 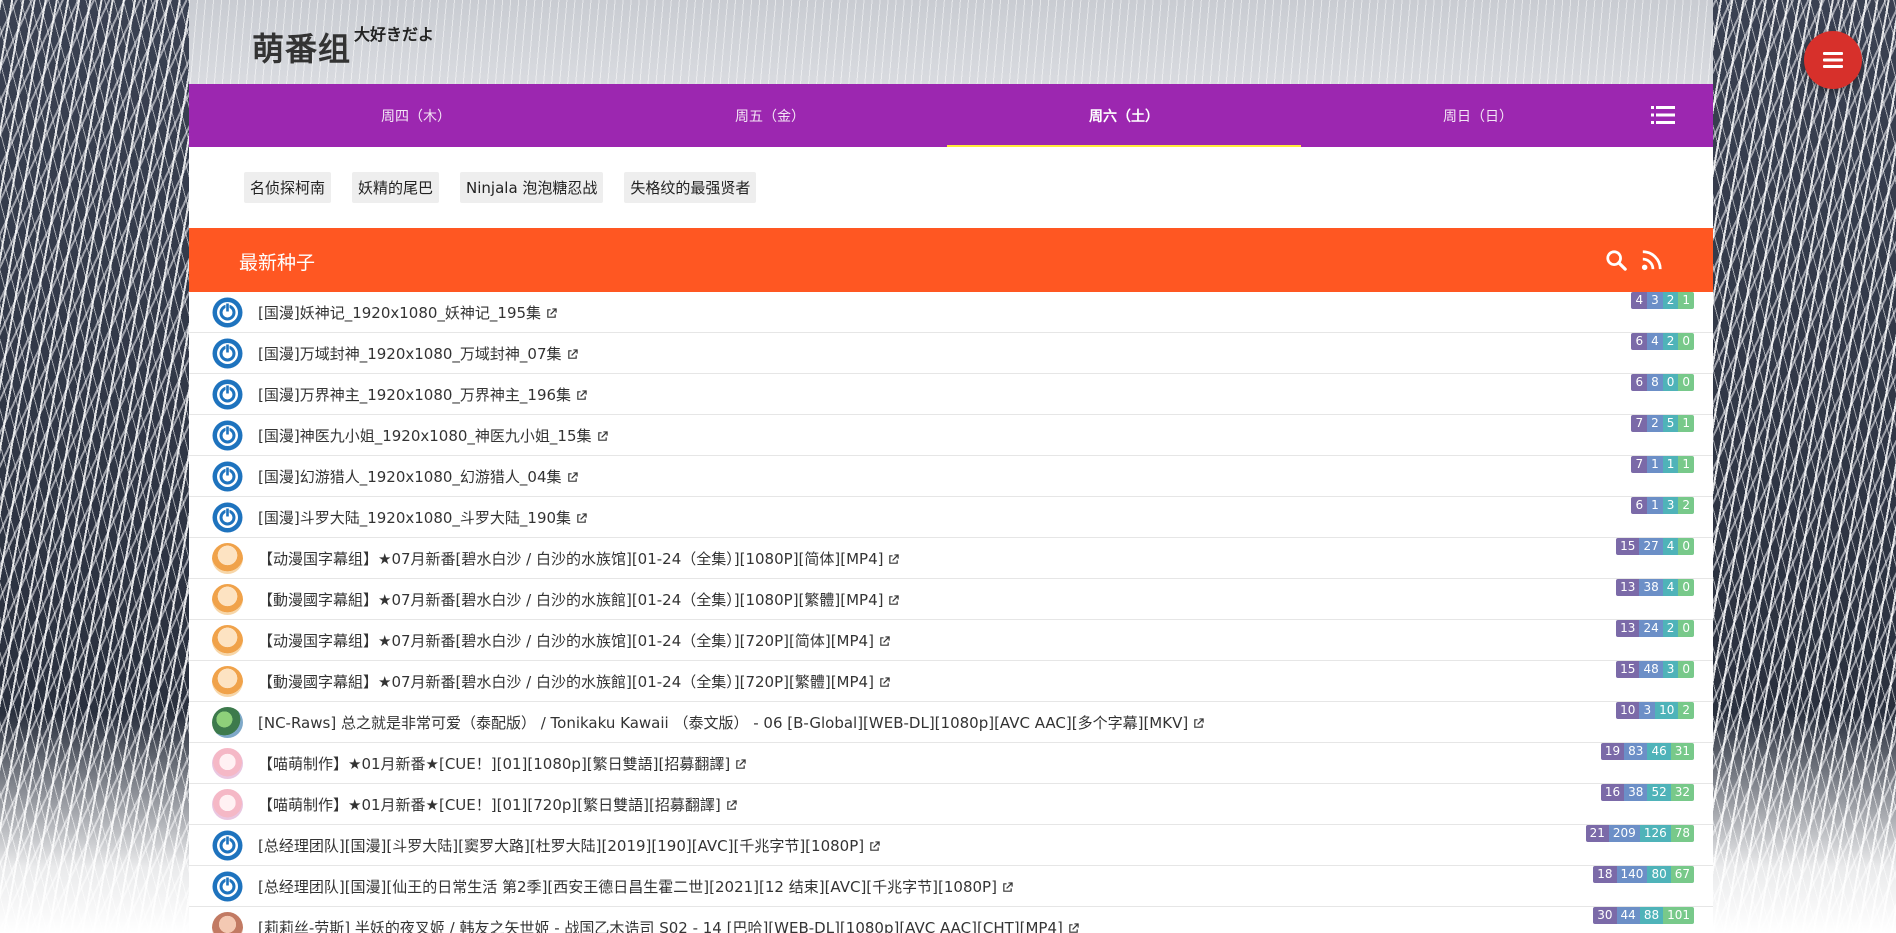 What do you see at coordinates (1652, 260) in the screenshot?
I see `rss-icon` at bounding box center [1652, 260].